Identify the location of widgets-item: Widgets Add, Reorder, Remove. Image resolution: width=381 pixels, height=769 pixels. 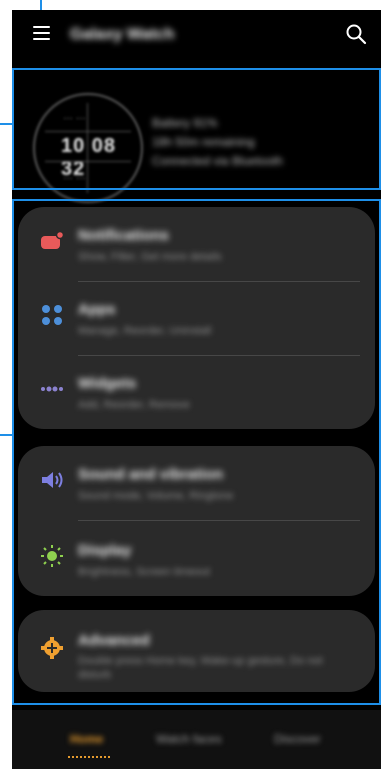
(196, 390).